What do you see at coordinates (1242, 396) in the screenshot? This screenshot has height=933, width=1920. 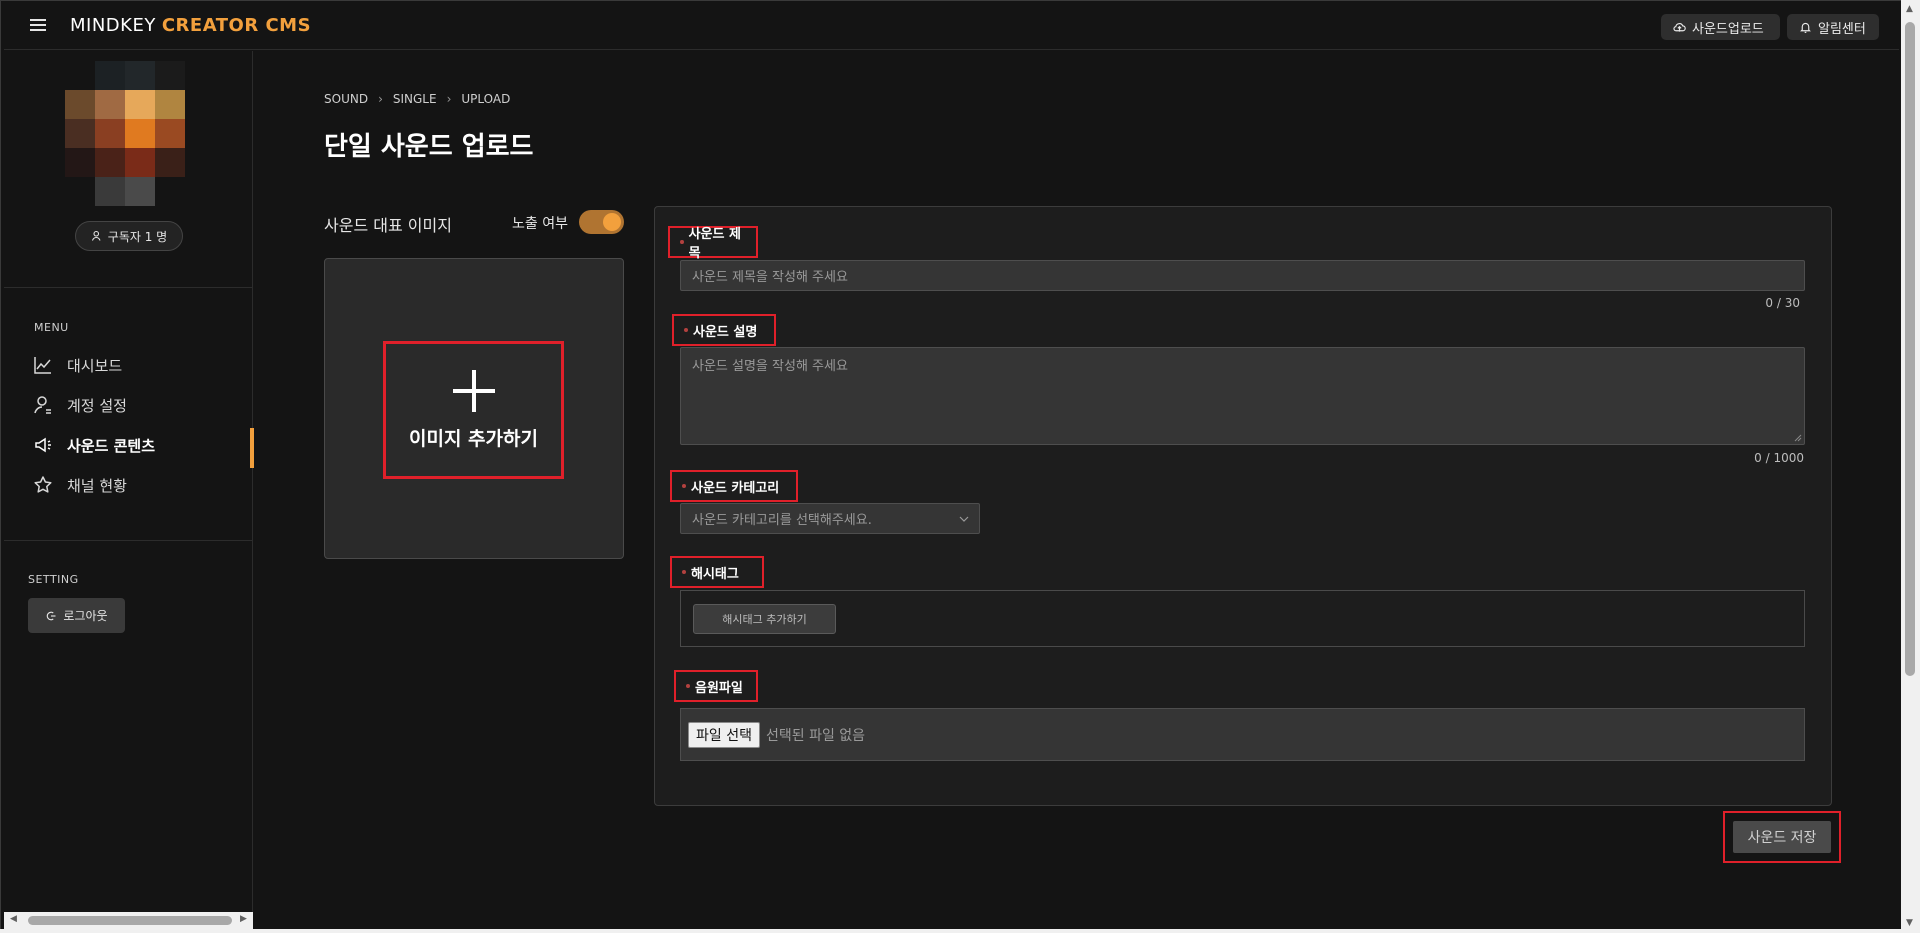 I see `sound-description-textarea: 사운드 설명을 작성해 주세요` at bounding box center [1242, 396].